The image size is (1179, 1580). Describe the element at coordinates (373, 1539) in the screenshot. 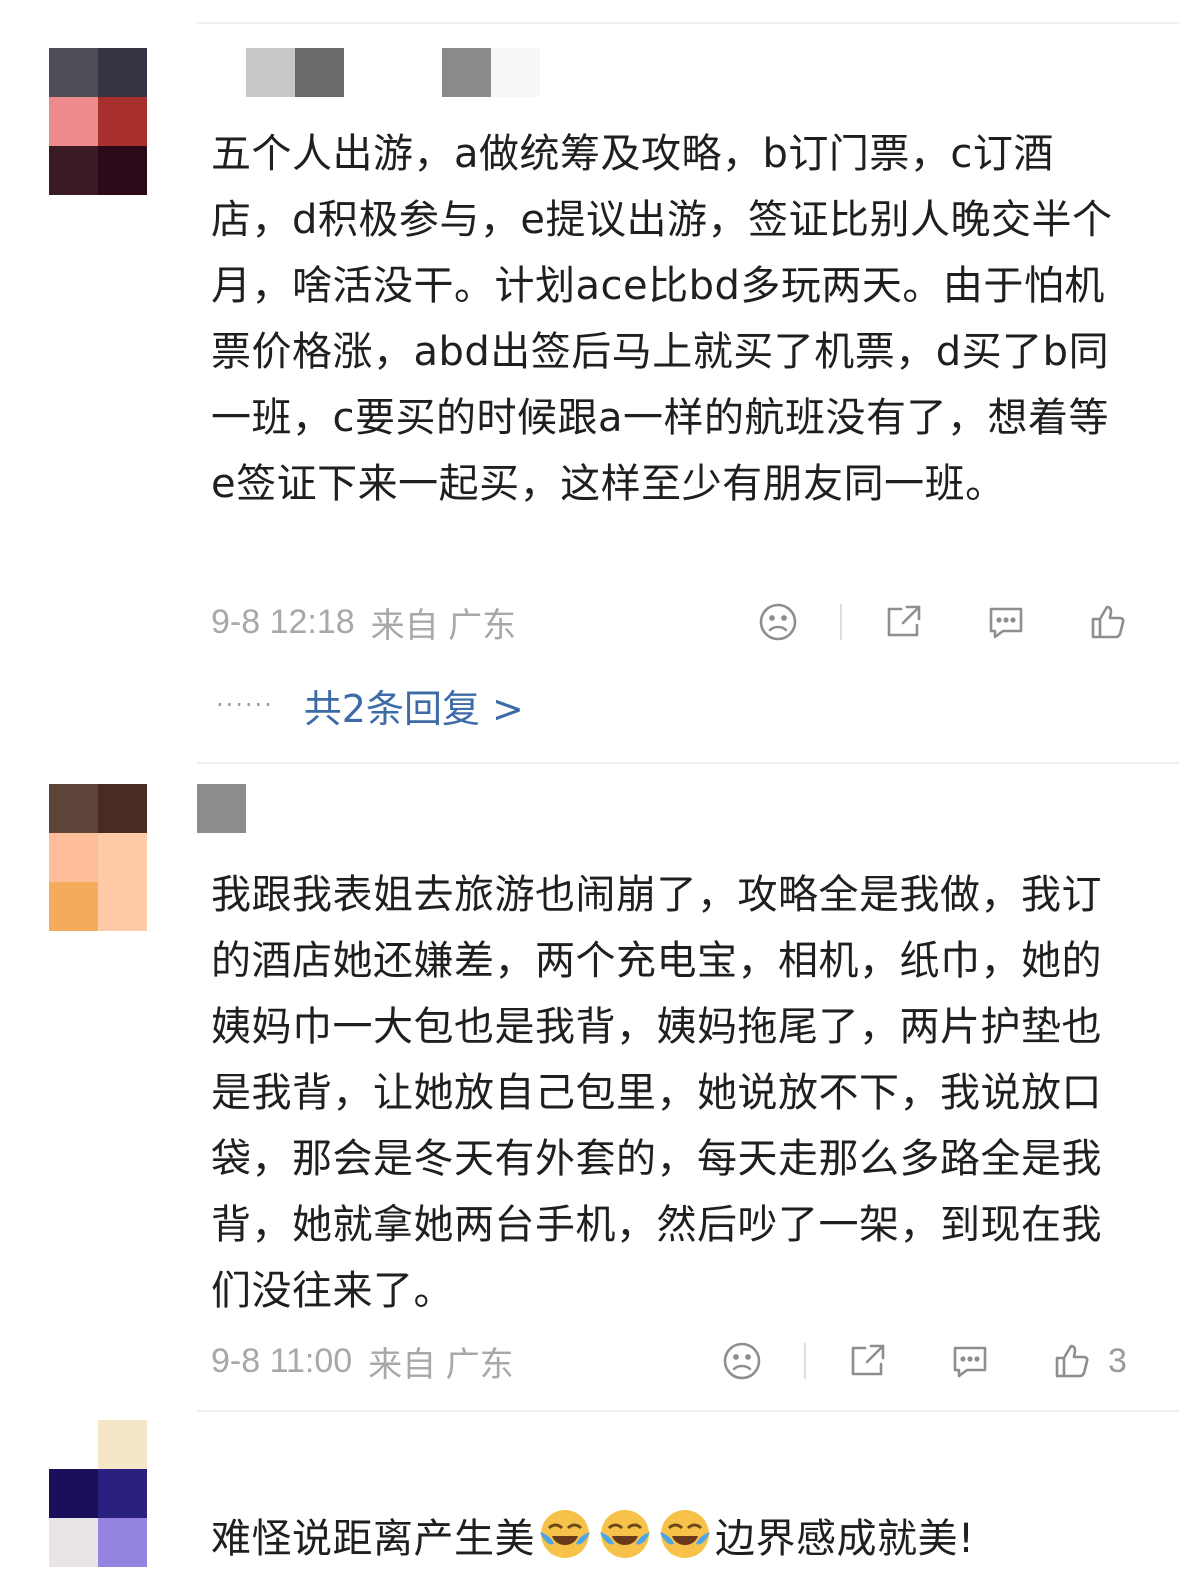

I see `comment-text-part: 难怪说距离产生美` at that location.